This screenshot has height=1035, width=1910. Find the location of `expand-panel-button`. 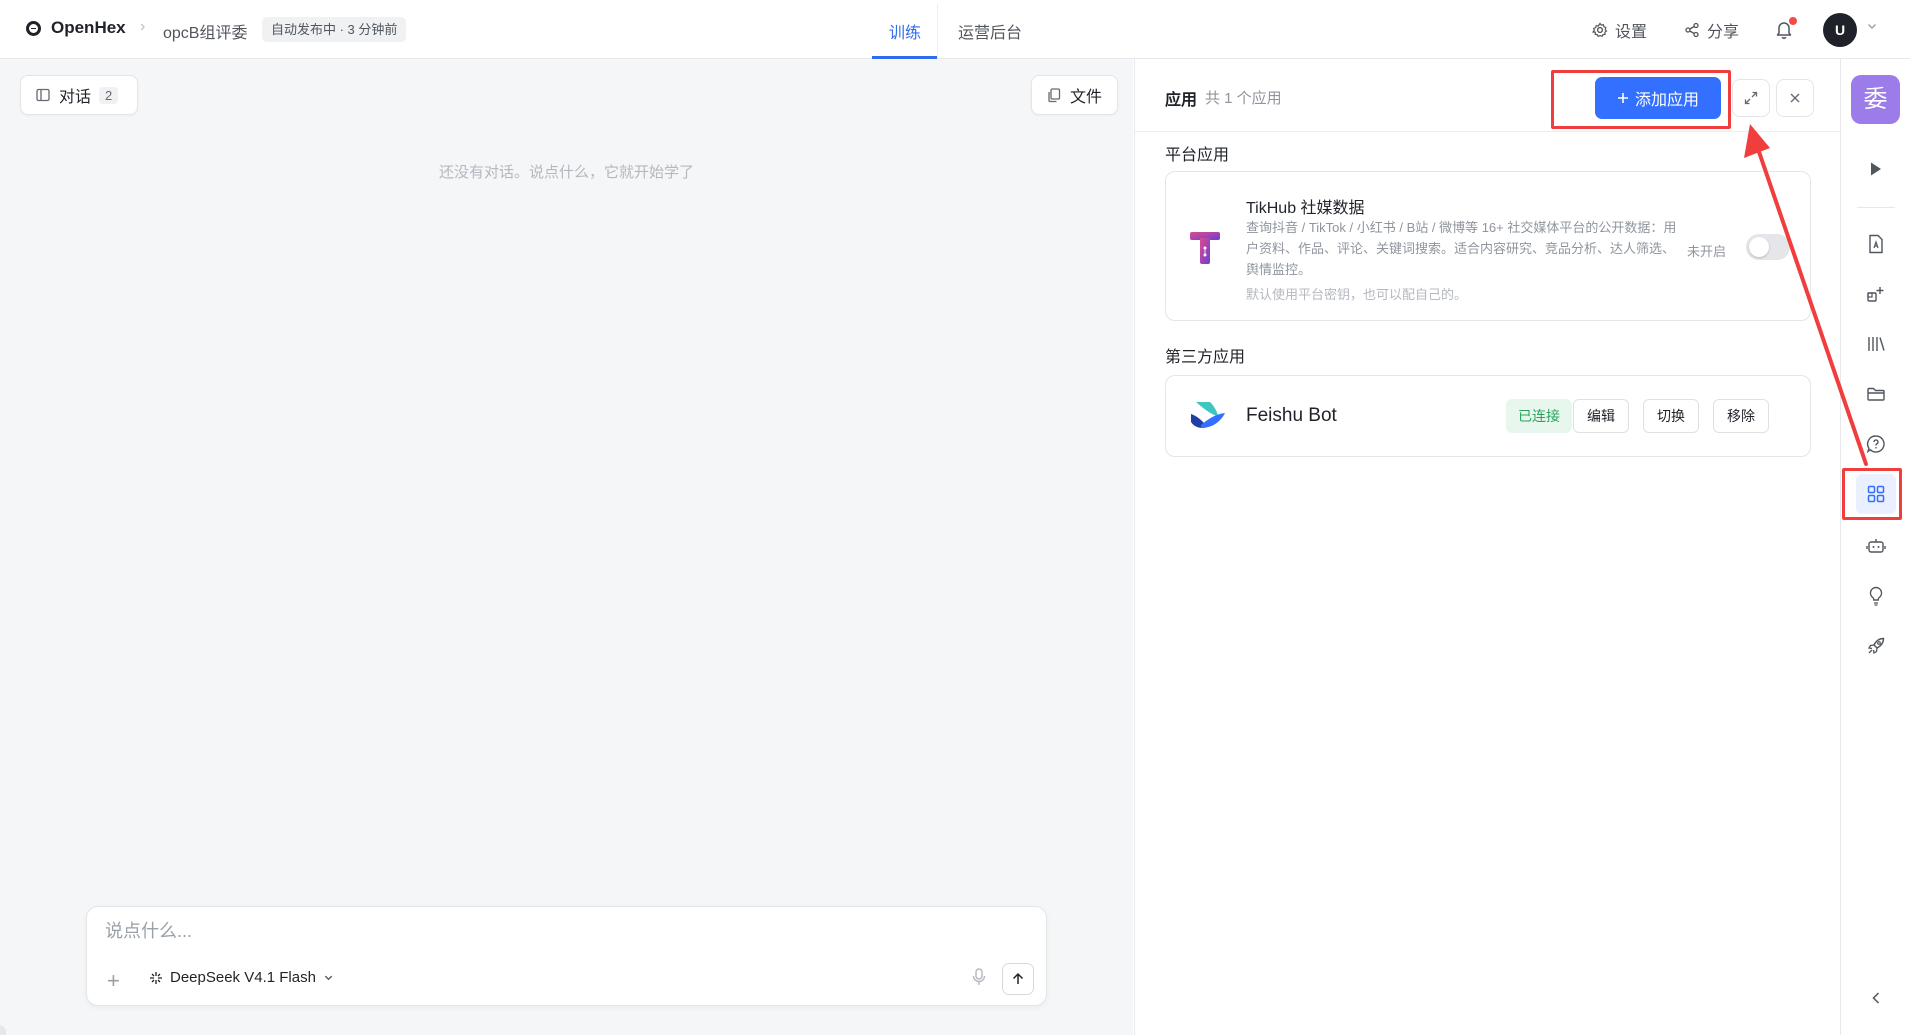

expand-panel-button is located at coordinates (1751, 98).